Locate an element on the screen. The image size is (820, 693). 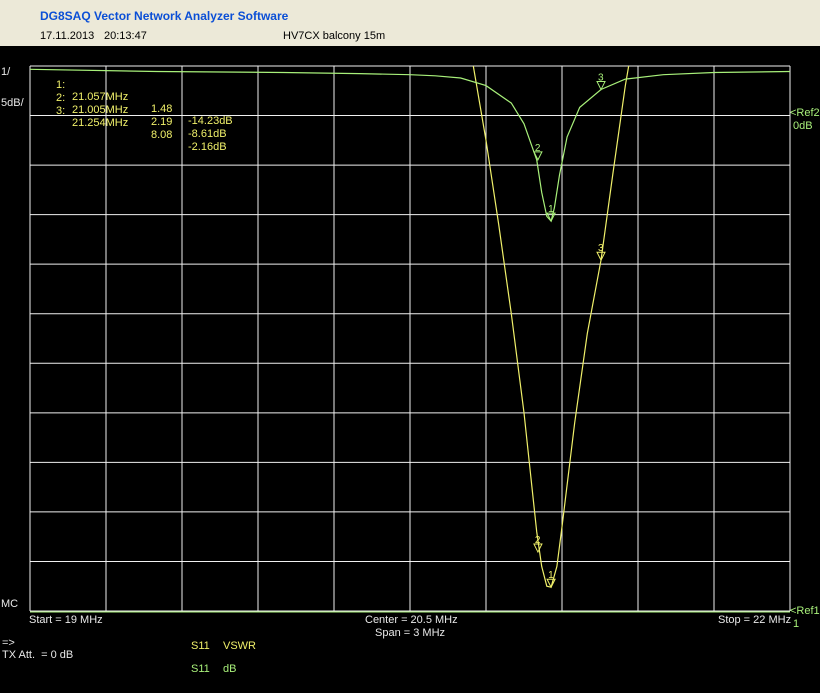
marker-vswr: 1.48 is located at coordinates (162, 109).